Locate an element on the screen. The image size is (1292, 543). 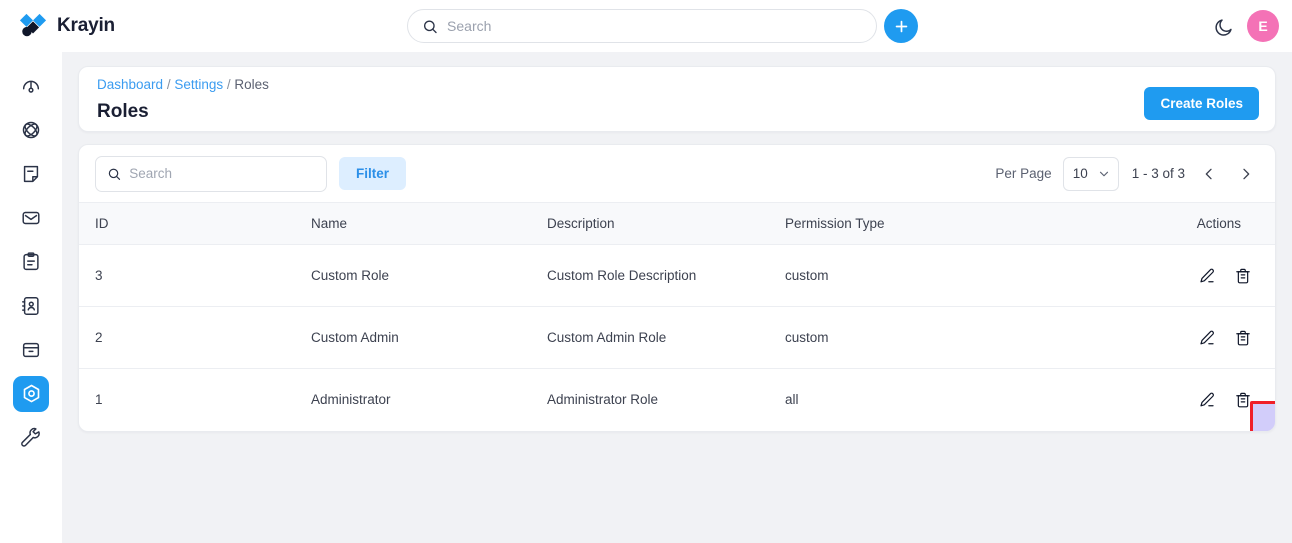
column-header-actions: Actions is located at coordinates (1209, 223).